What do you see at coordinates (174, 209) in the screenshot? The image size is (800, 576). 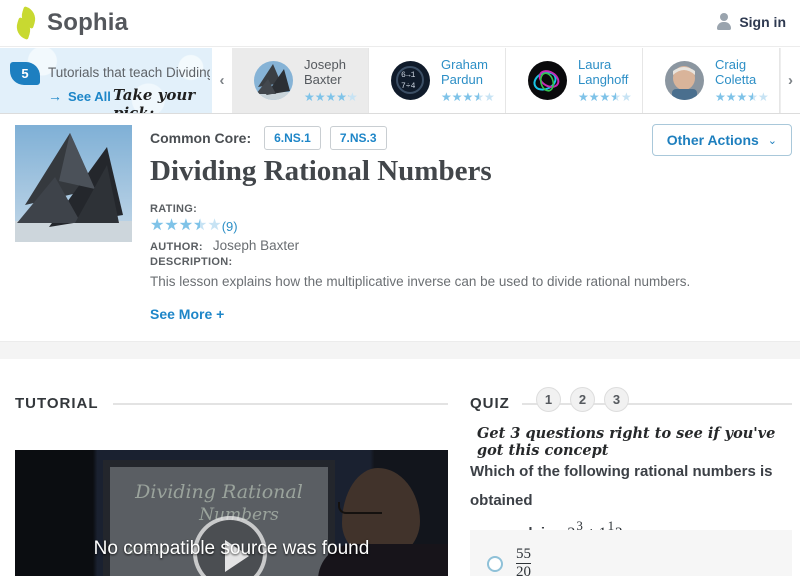 I see `rating-label: RATING:` at bounding box center [174, 209].